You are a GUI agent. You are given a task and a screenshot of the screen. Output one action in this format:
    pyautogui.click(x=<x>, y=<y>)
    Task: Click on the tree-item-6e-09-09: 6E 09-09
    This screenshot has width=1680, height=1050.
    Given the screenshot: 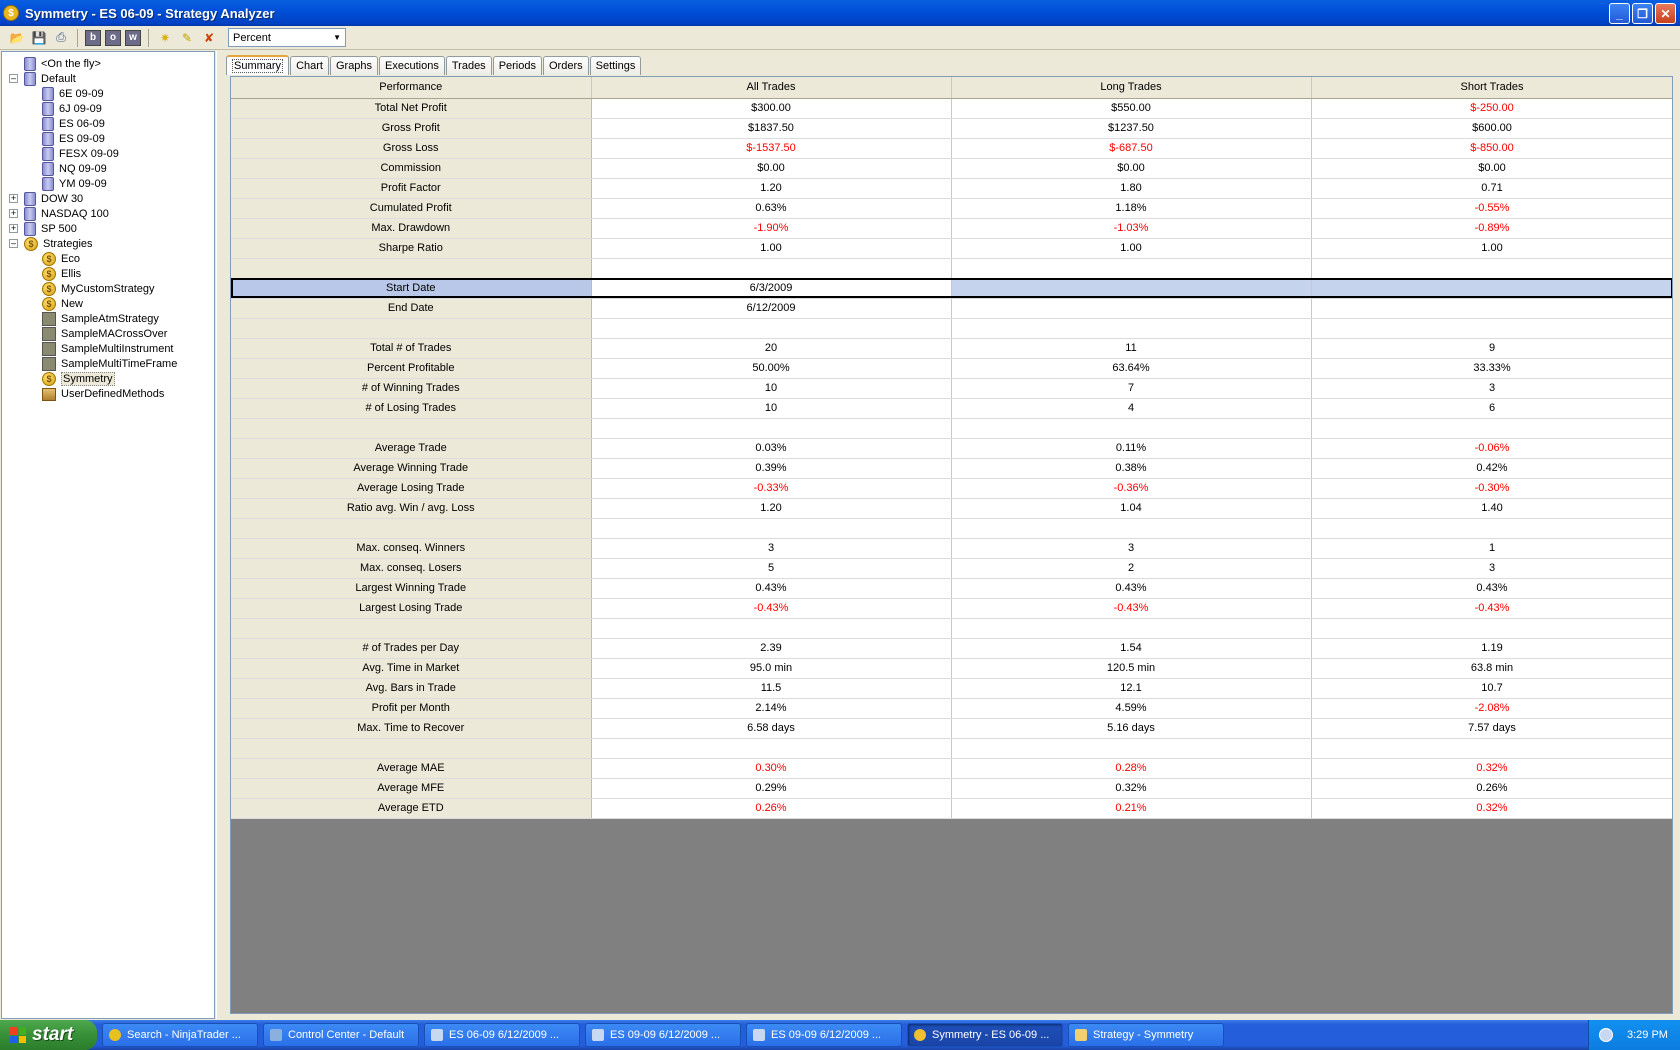 What is the action you would take?
    pyautogui.click(x=73, y=94)
    